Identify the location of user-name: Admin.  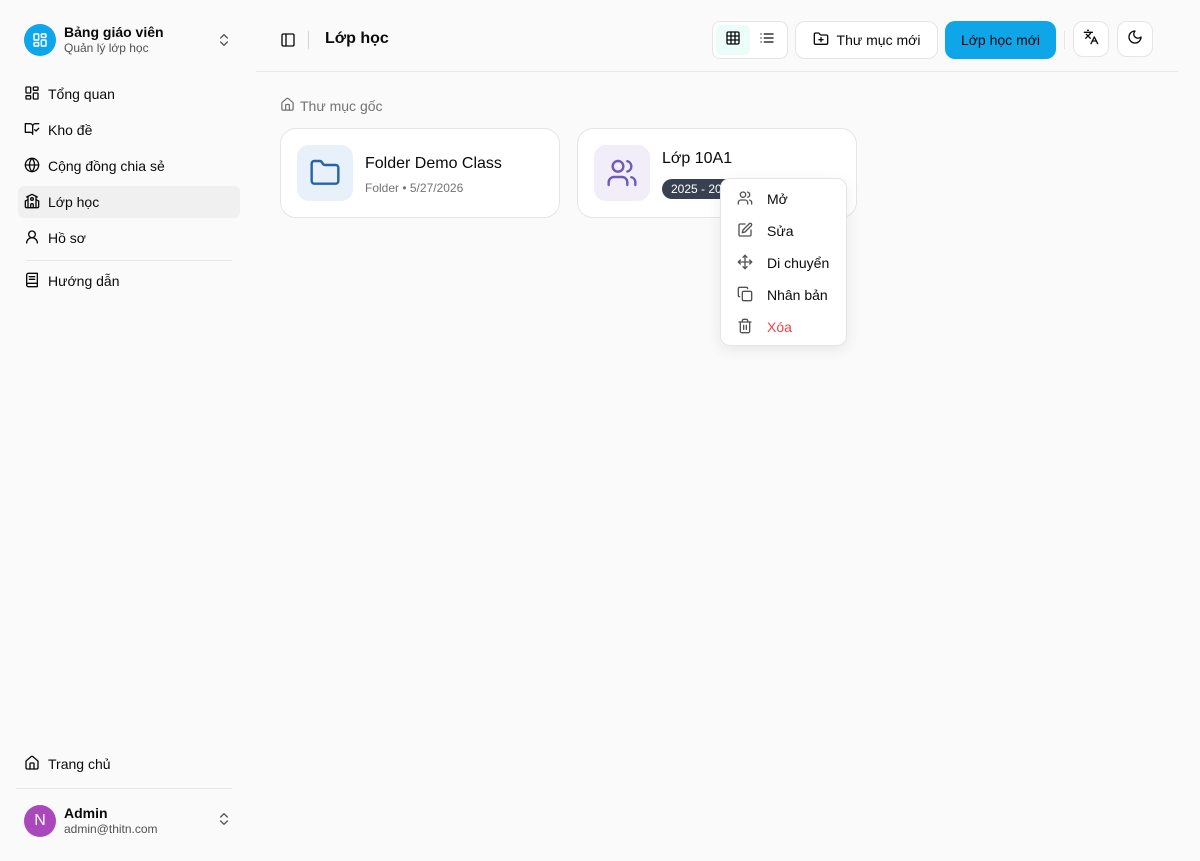
(86, 812).